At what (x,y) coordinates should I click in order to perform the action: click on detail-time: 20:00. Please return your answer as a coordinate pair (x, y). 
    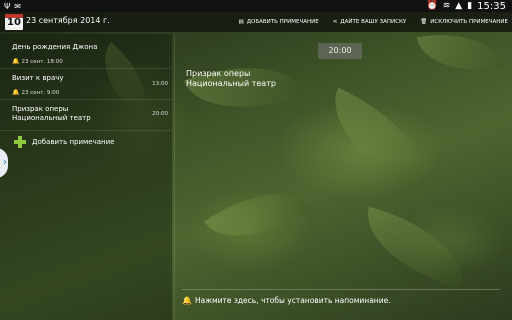
    Looking at the image, I should click on (340, 51).